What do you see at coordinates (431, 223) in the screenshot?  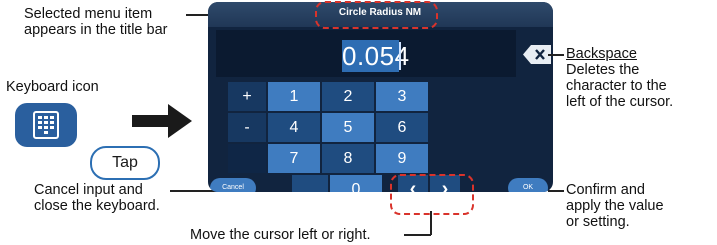 I see `cursor-leader-vertical` at bounding box center [431, 223].